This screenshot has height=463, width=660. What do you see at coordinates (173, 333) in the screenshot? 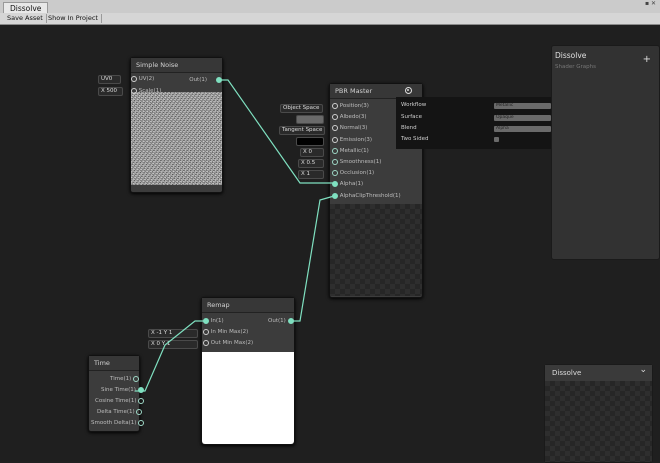
I see `in-min-max-field: X -1 Y 1` at bounding box center [173, 333].